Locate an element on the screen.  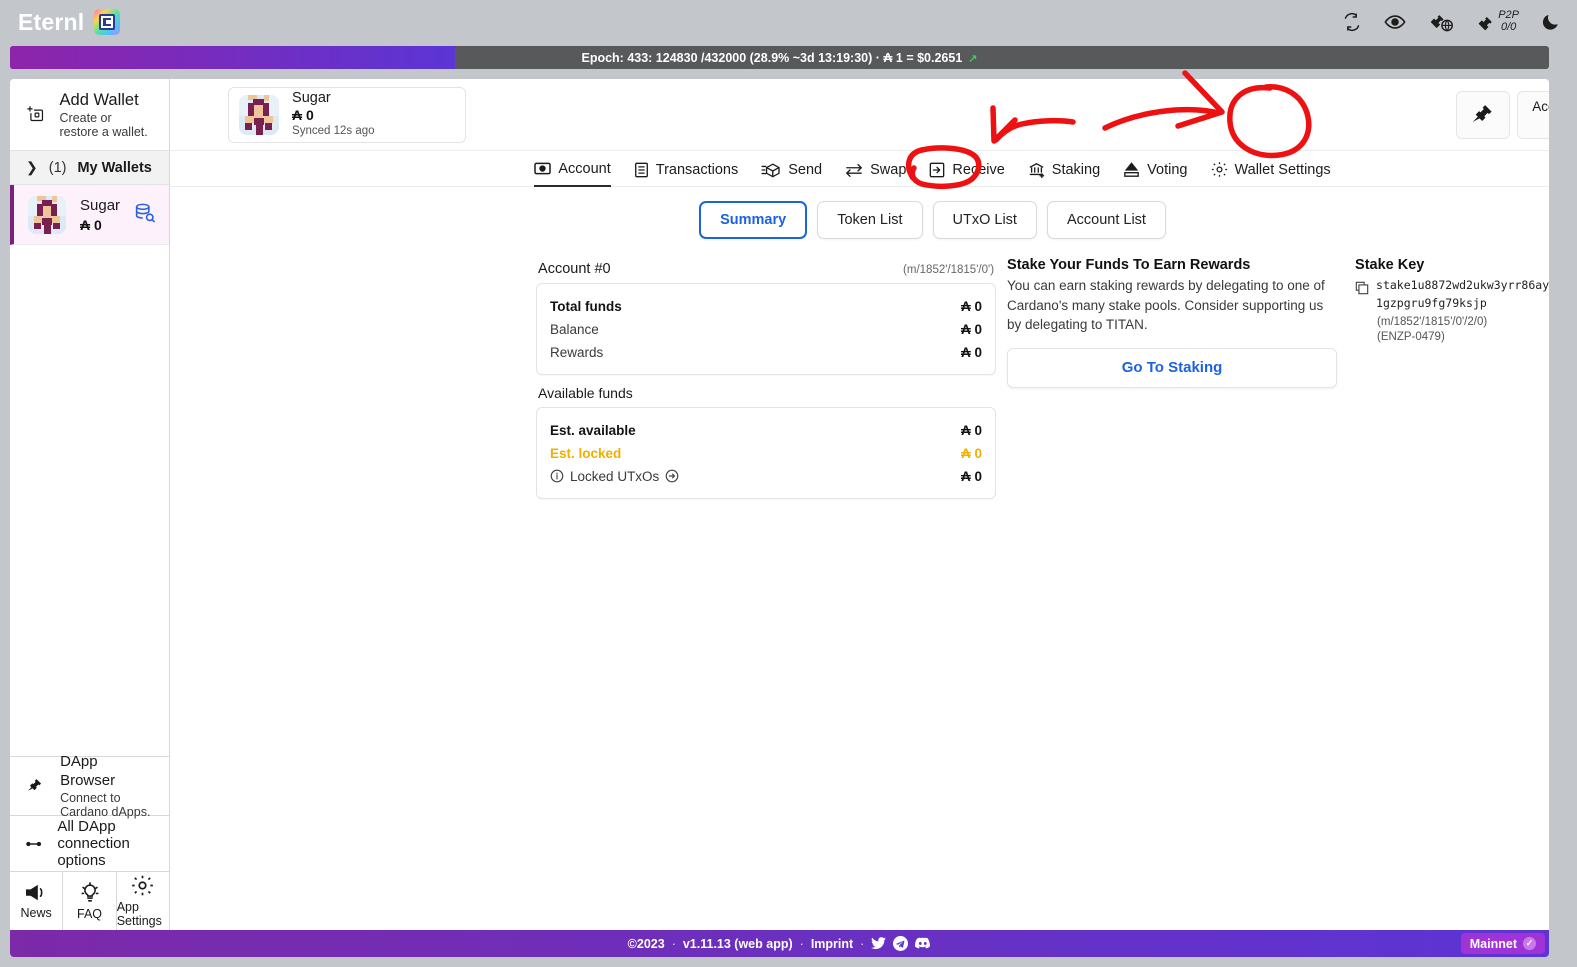
check-icon: ✓ is located at coordinates (1529, 943).